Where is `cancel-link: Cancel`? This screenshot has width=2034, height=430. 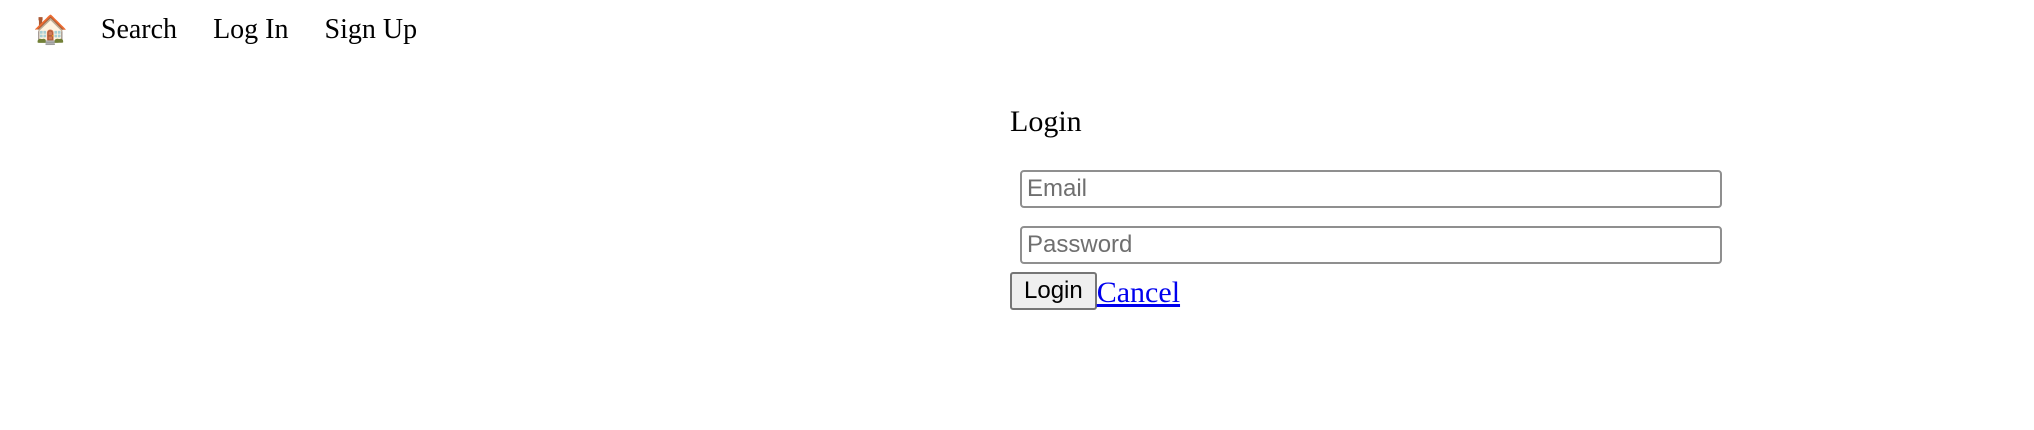 cancel-link: Cancel is located at coordinates (1138, 293).